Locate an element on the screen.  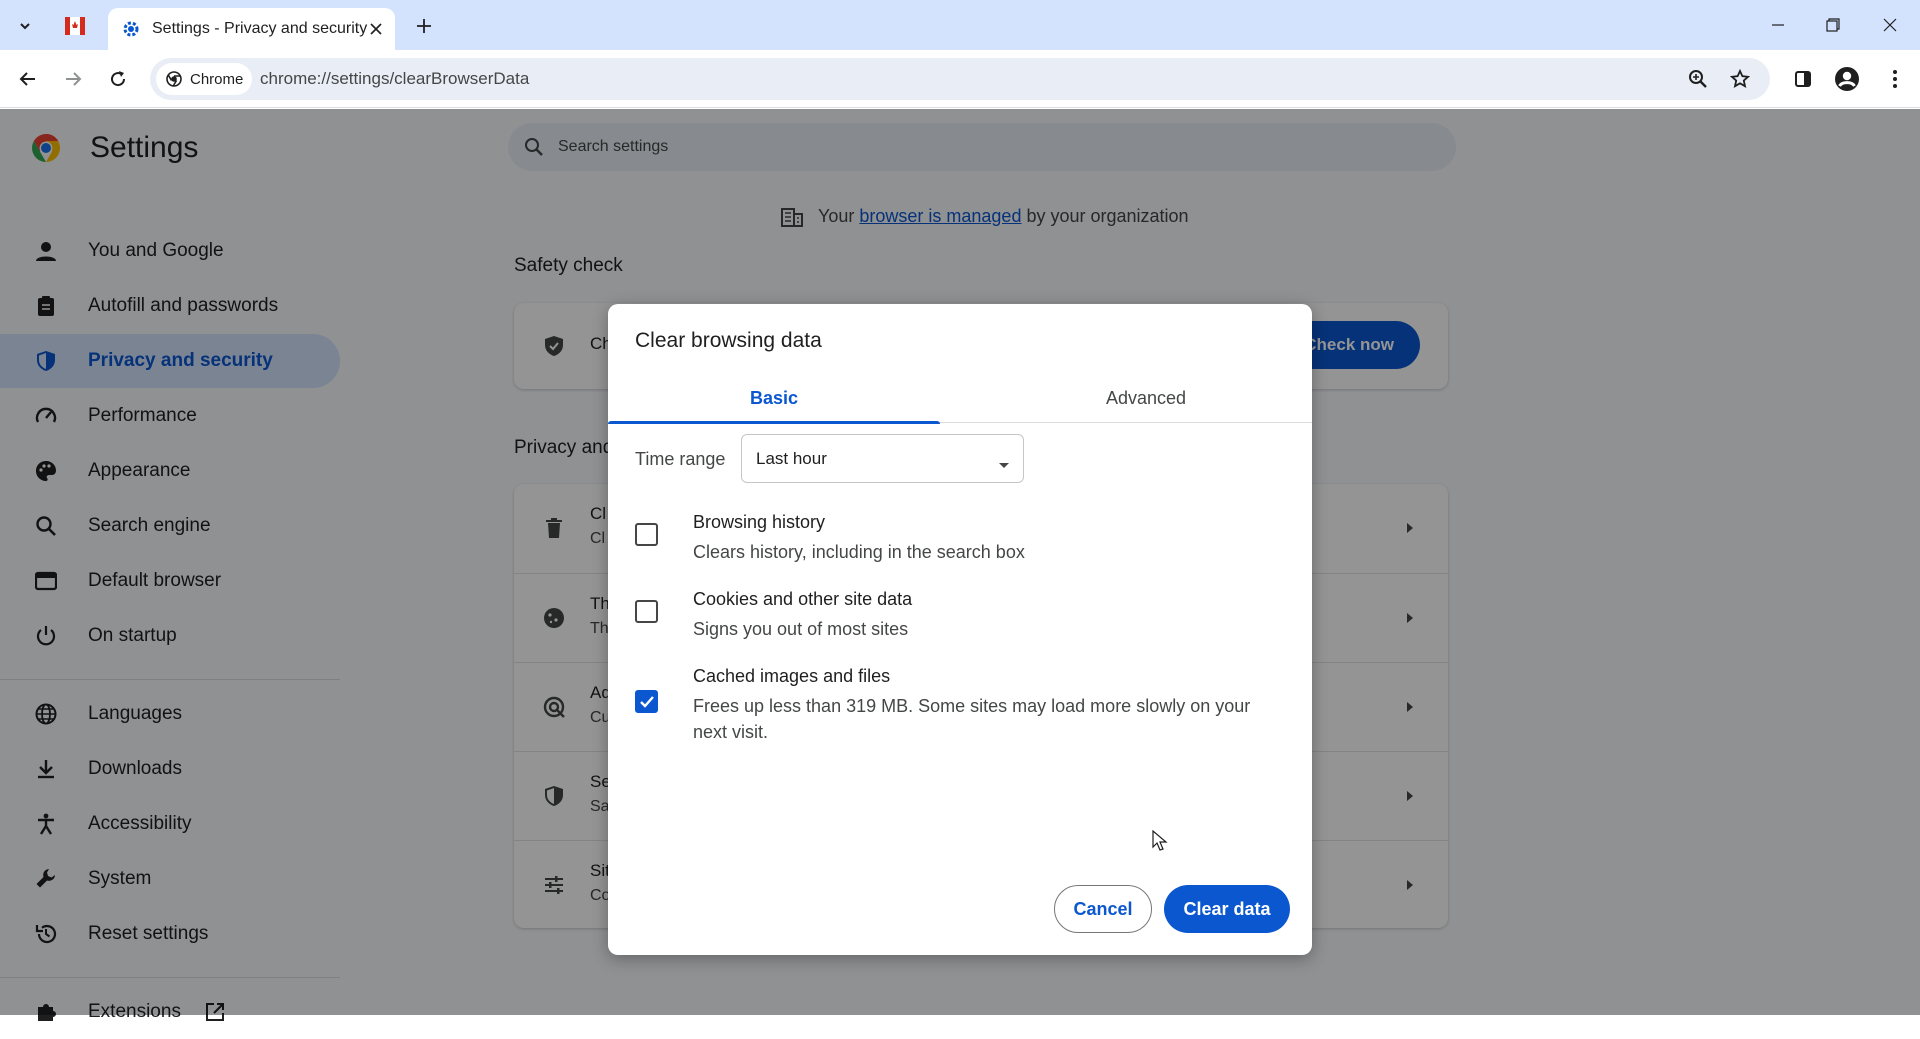
close-icon is located at coordinates (1890, 25).